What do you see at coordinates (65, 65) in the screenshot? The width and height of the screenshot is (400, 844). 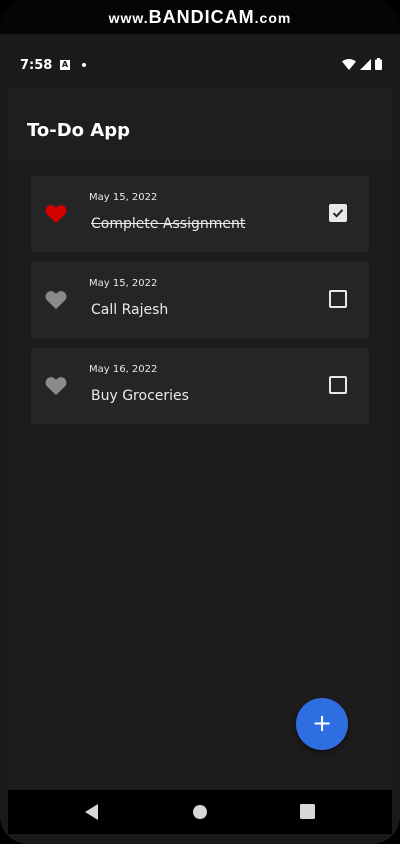 I see `notification-a-icon: A` at bounding box center [65, 65].